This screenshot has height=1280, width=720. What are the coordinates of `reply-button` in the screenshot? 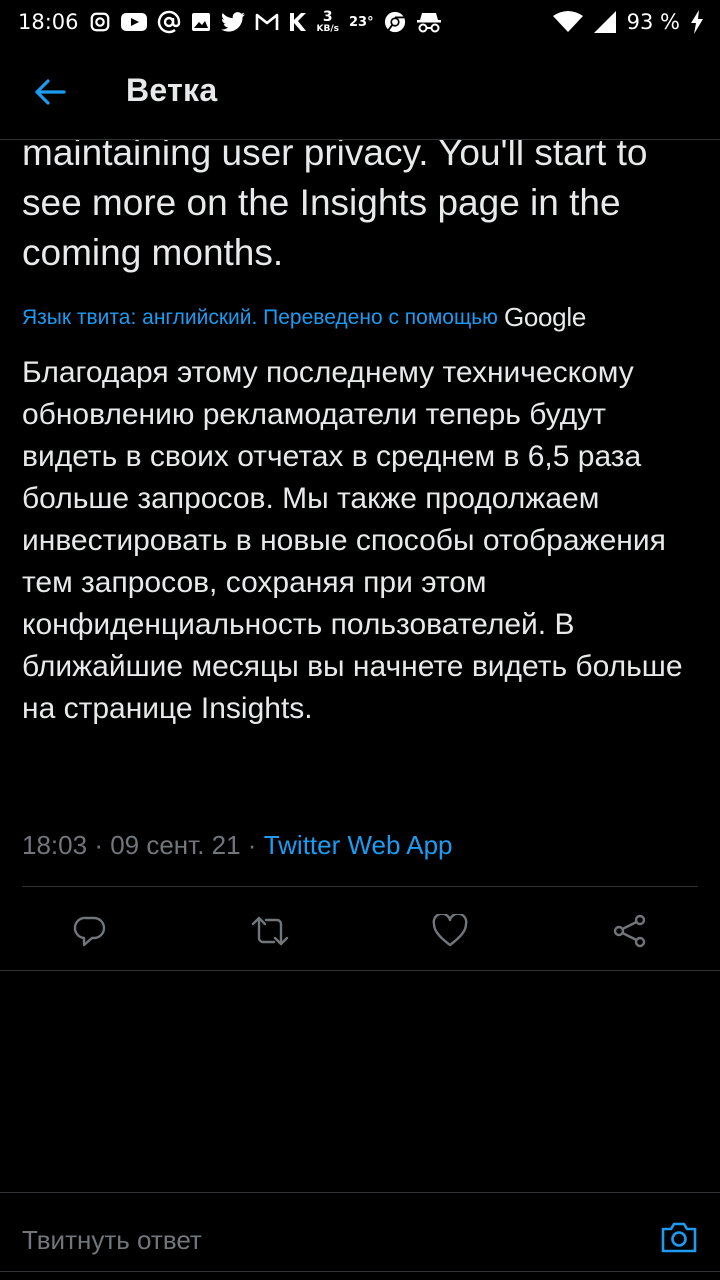 It's located at (90, 931).